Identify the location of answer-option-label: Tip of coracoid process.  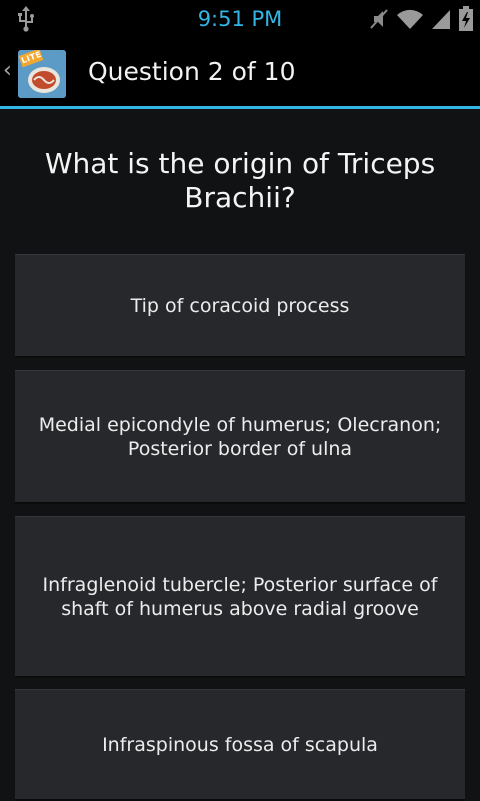
(240, 305).